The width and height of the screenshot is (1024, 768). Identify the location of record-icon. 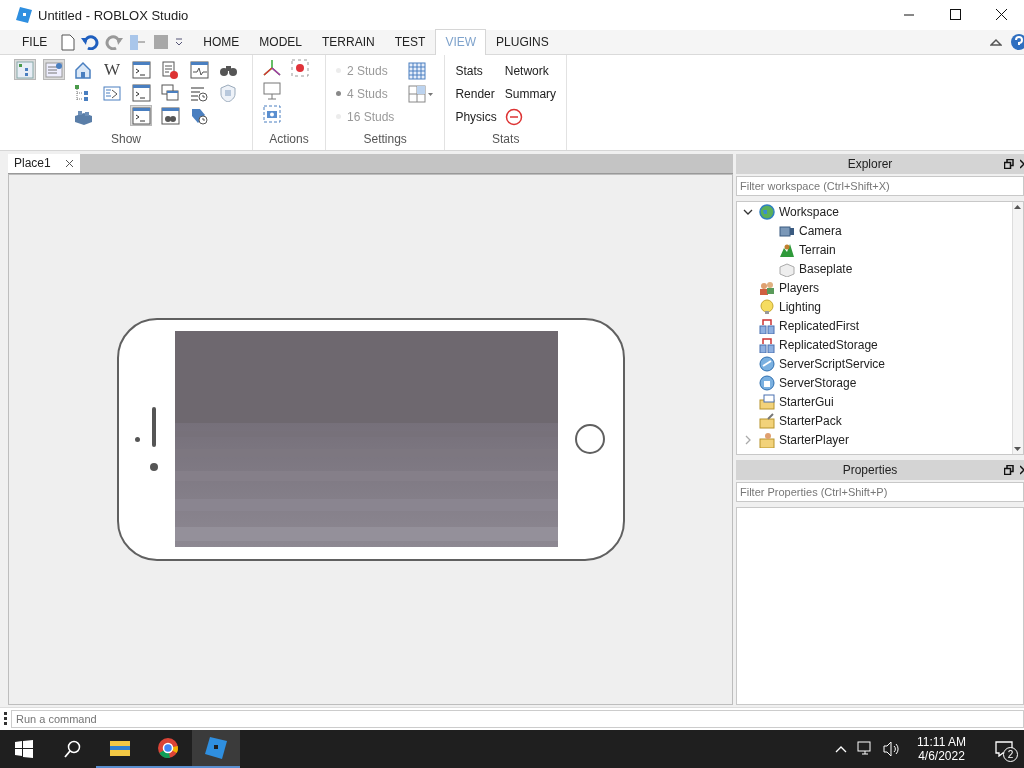
(300, 68).